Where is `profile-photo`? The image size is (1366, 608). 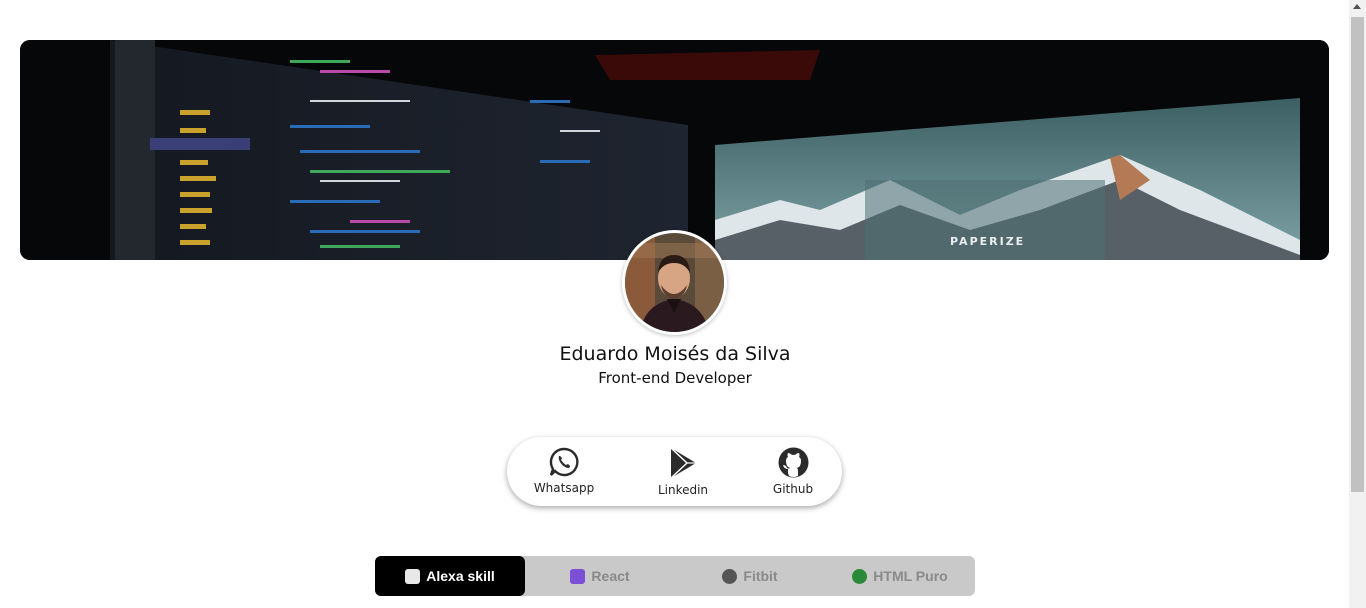 profile-photo is located at coordinates (674, 282).